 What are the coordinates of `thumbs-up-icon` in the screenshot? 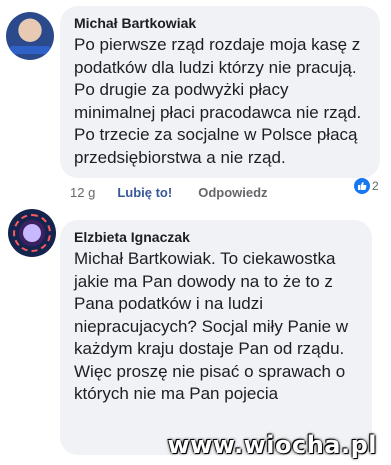 It's located at (362, 186).